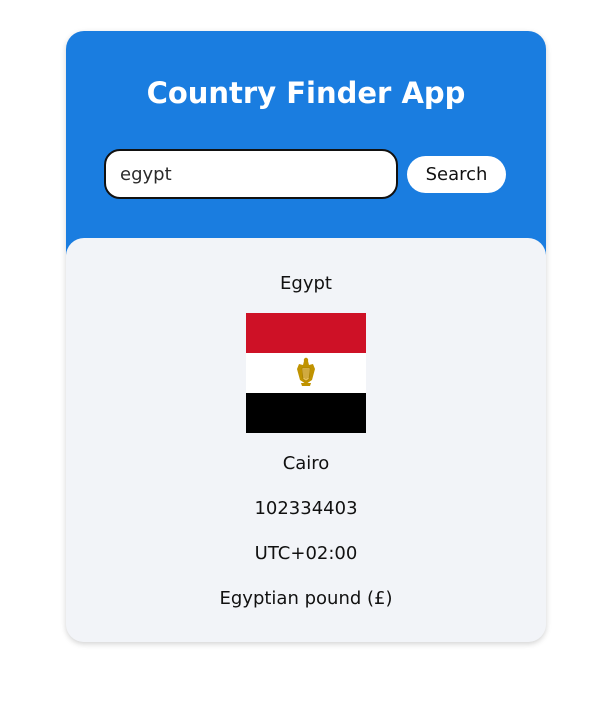 The image size is (603, 704). I want to click on search-button: Search, so click(456, 174).